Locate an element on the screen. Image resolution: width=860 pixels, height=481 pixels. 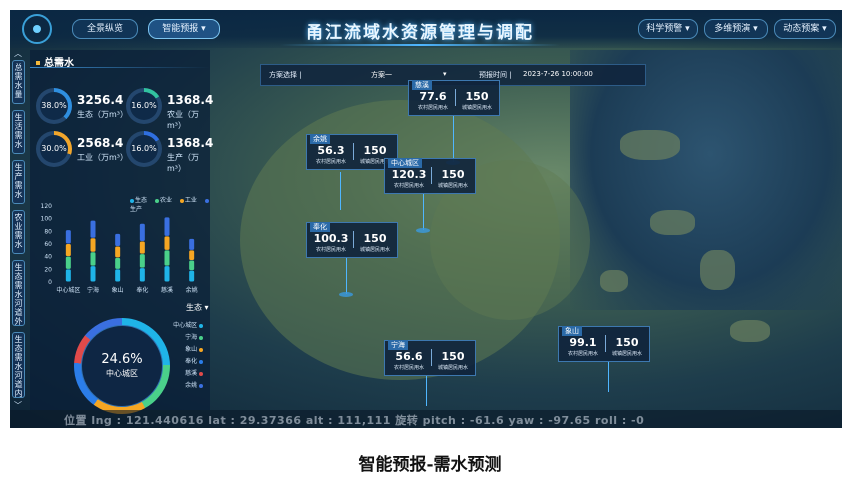
y-tick-label: 20 is located at coordinates (48, 269).